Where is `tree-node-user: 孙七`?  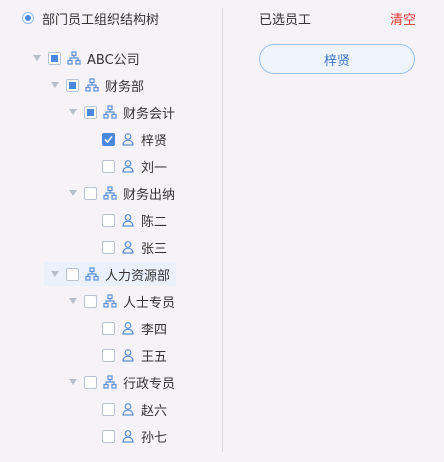 tree-node-user: 孙七 is located at coordinates (126, 436).